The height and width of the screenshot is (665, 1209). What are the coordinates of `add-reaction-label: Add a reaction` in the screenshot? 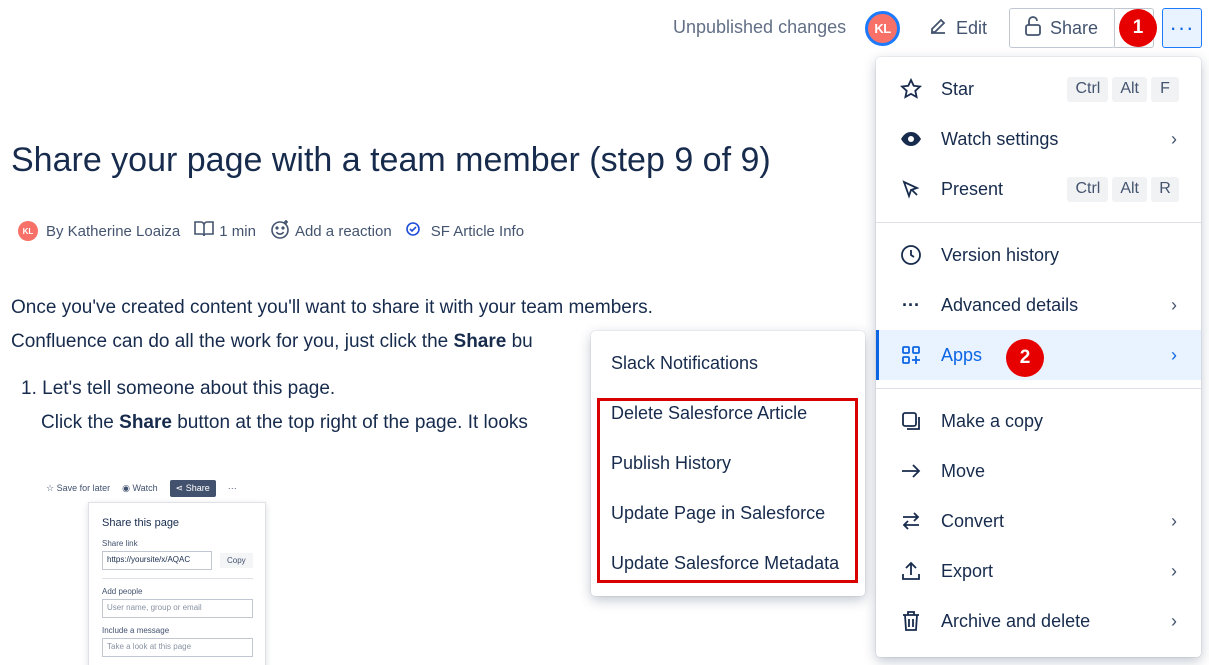 It's located at (343, 231).